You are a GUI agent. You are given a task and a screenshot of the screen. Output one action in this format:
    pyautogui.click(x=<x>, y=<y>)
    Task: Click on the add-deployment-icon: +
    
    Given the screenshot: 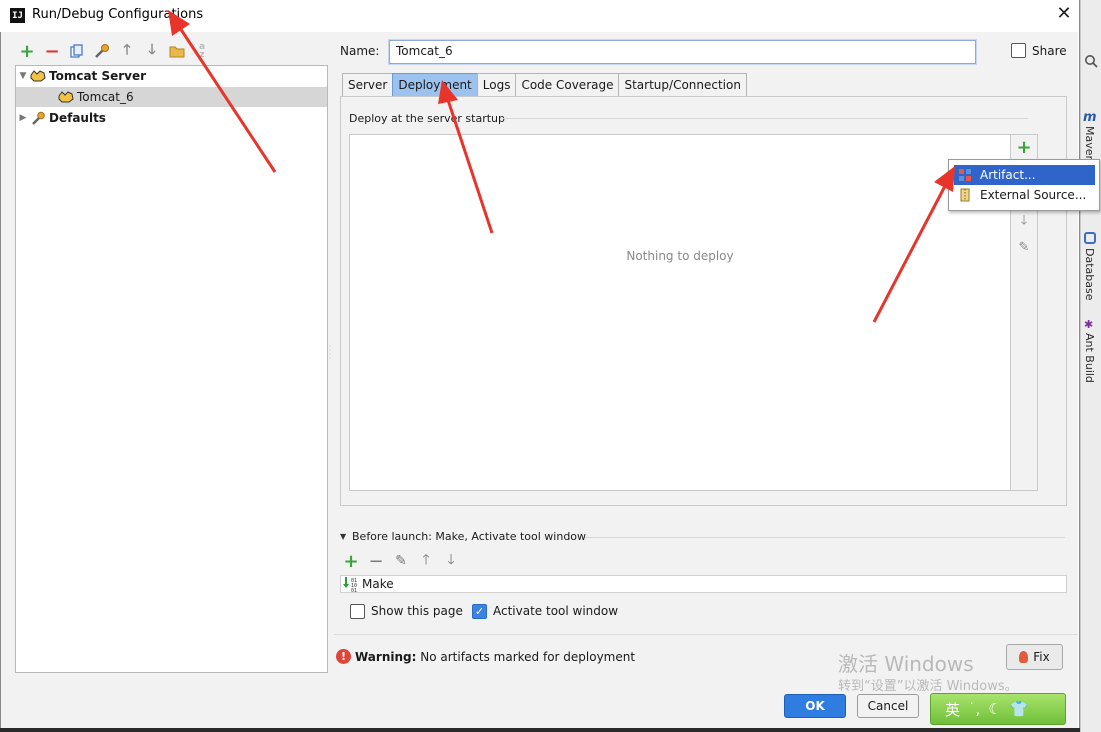 What is the action you would take?
    pyautogui.click(x=1024, y=147)
    